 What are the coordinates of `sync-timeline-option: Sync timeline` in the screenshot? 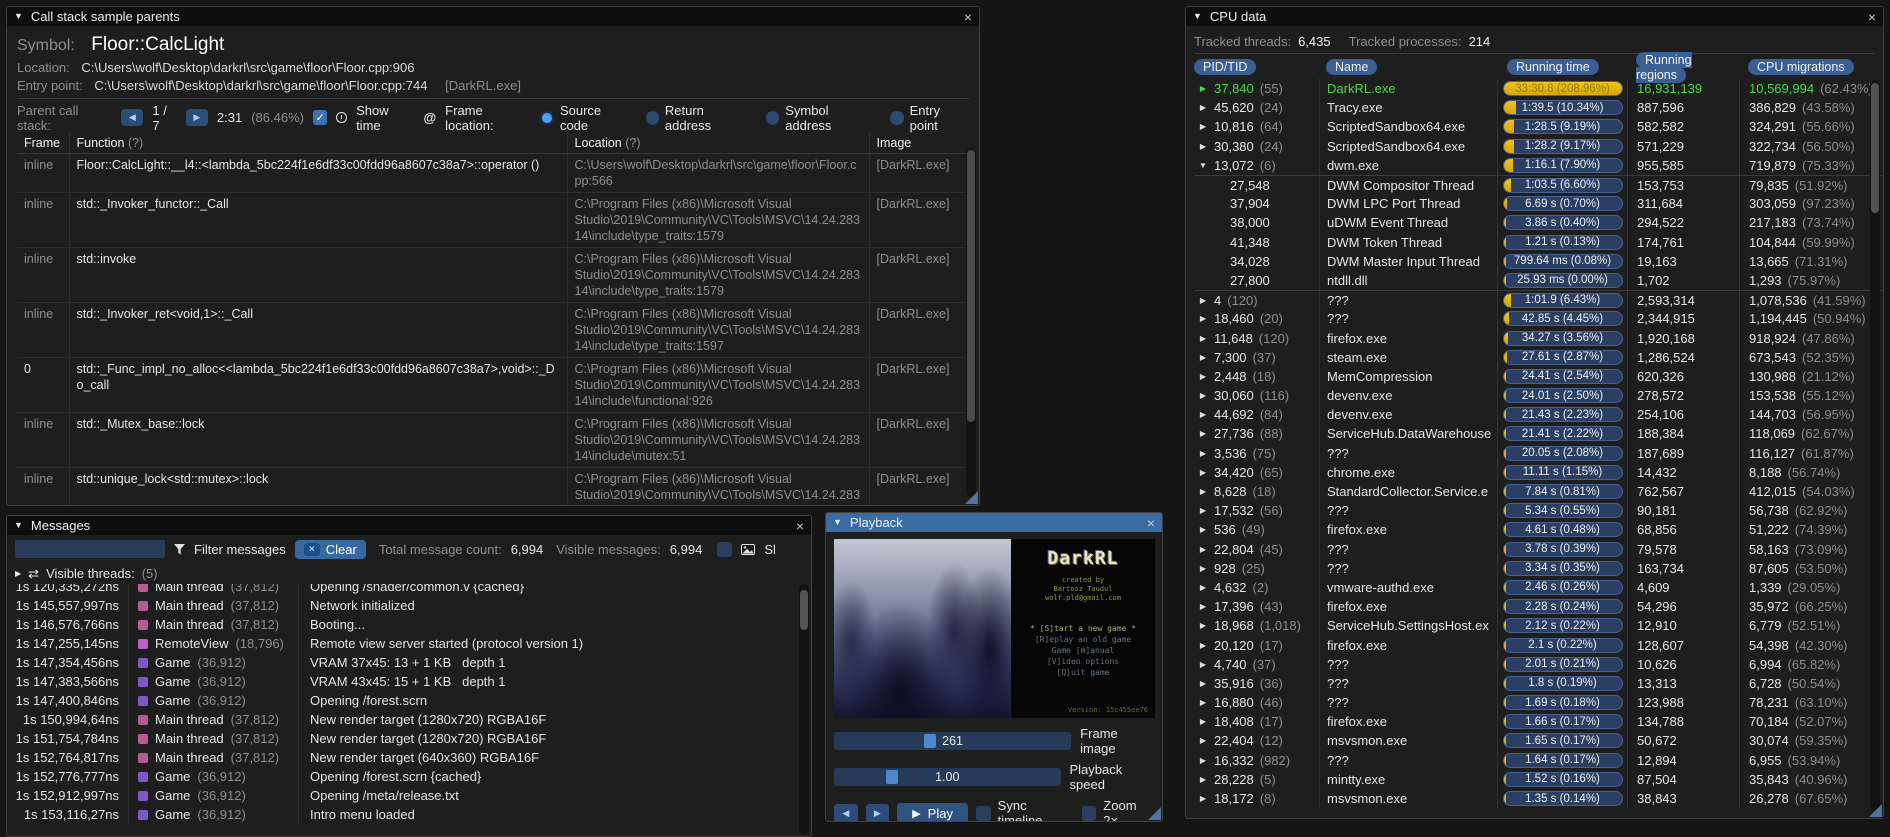 It's located at (1024, 809).